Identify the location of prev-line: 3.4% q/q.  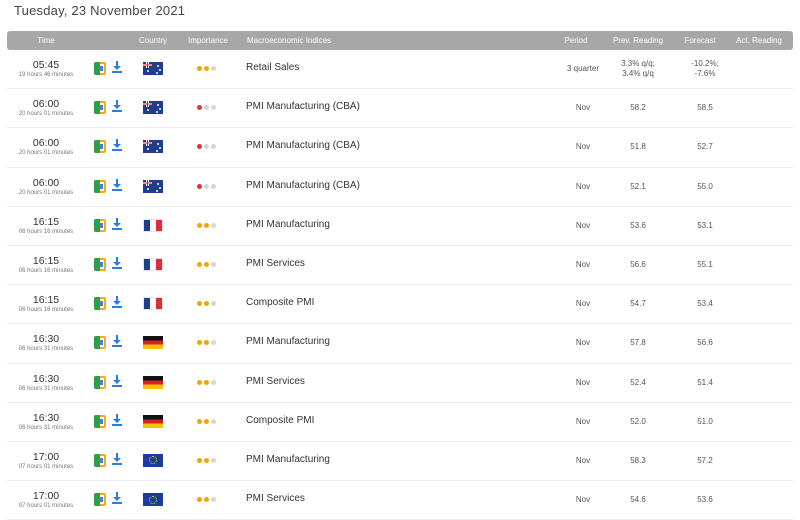
(638, 73).